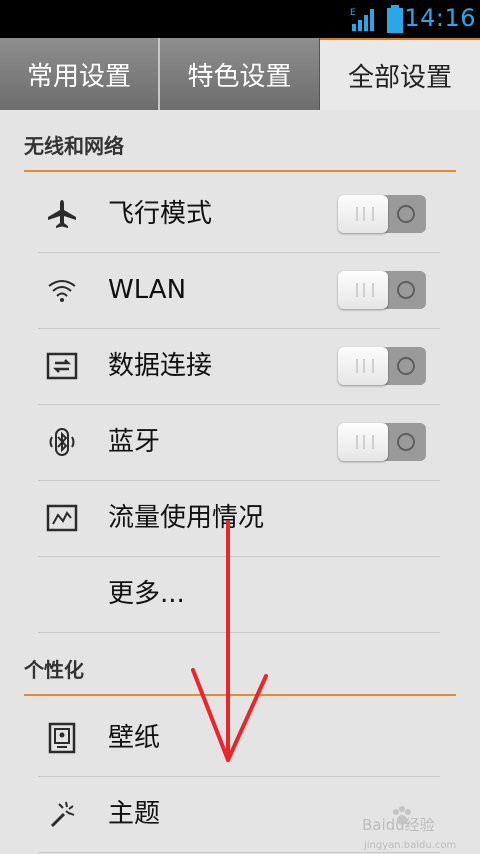 This screenshot has width=480, height=854. What do you see at coordinates (134, 442) in the screenshot?
I see `setting-label: 蓝牙` at bounding box center [134, 442].